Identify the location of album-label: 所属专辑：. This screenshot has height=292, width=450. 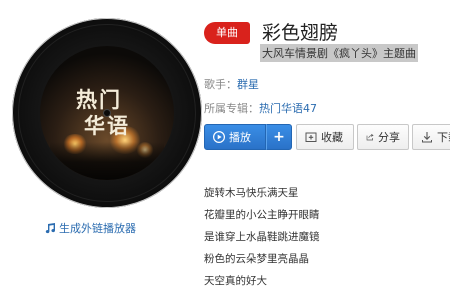
(231, 108).